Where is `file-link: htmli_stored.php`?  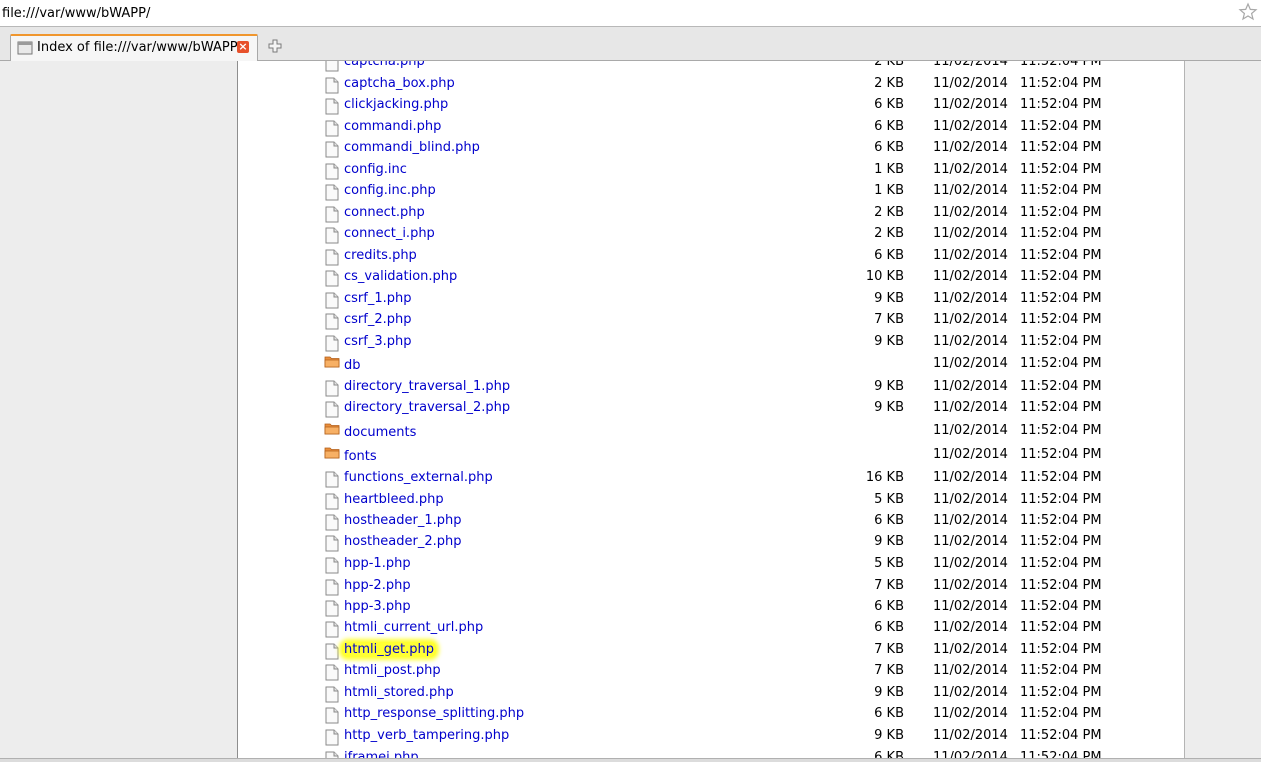
file-link: htmli_stored.php is located at coordinates (399, 692).